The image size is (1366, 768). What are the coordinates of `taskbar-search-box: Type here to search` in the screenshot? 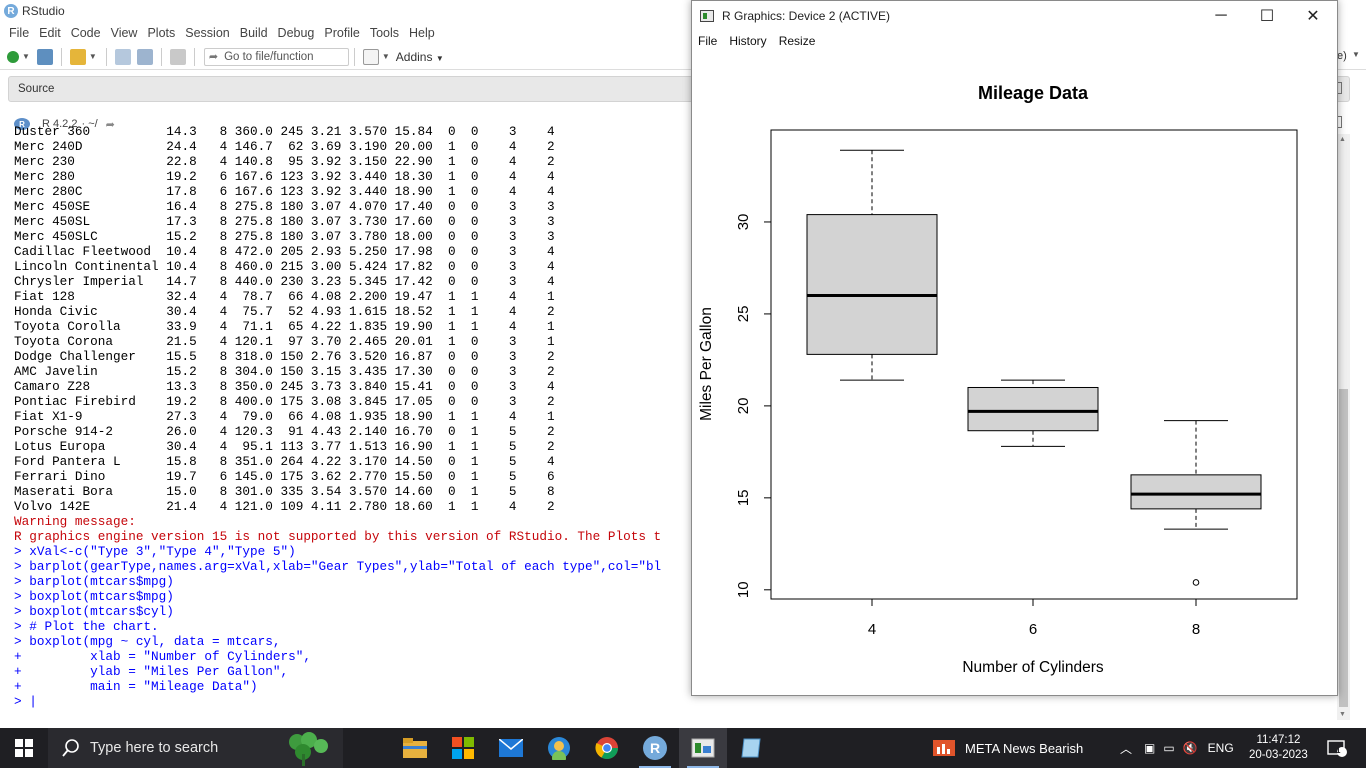 It's located at (195, 748).